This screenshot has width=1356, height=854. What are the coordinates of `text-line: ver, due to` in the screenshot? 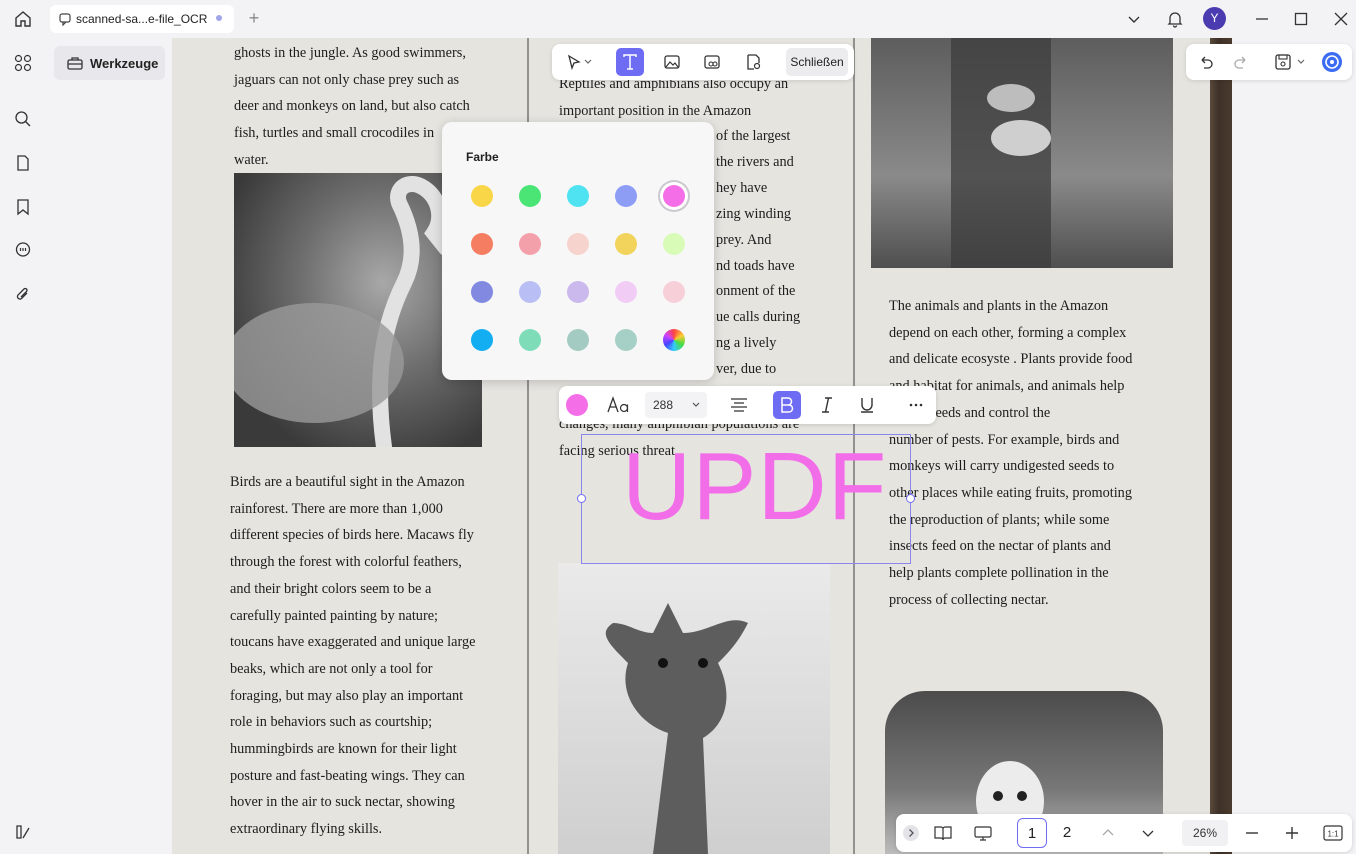 It's located at (746, 369).